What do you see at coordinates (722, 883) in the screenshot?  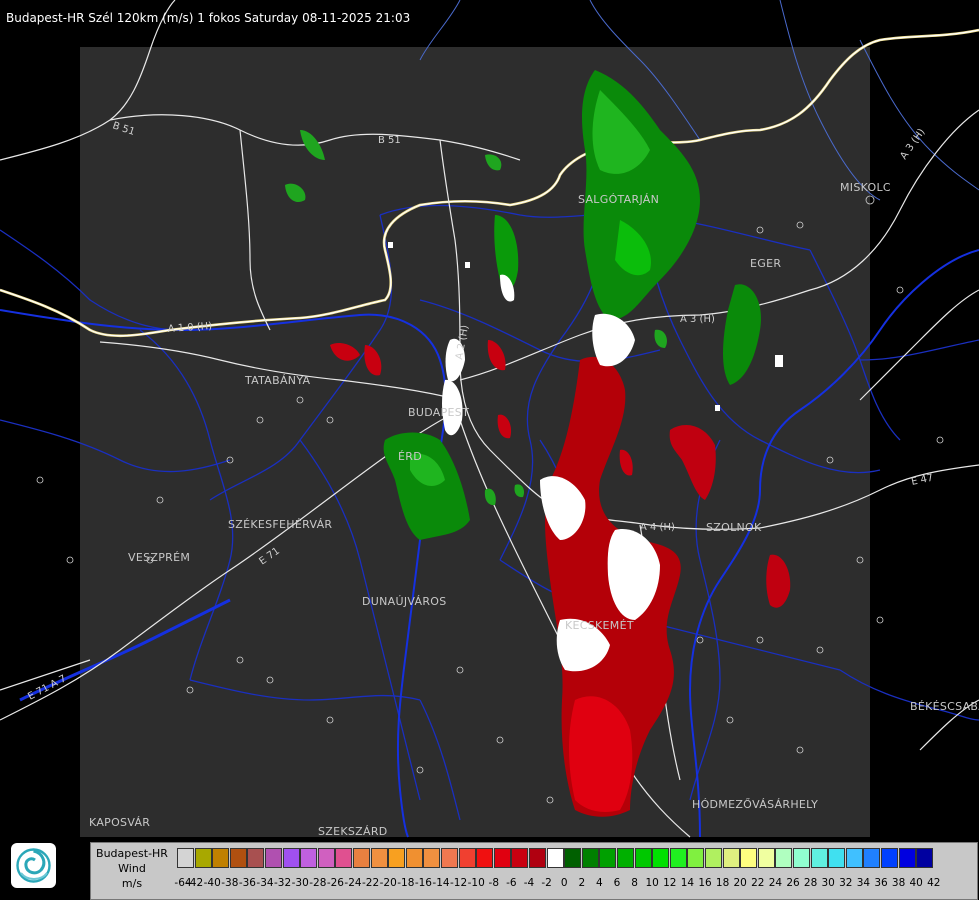 I see `legend-tick-label: 18` at bounding box center [722, 883].